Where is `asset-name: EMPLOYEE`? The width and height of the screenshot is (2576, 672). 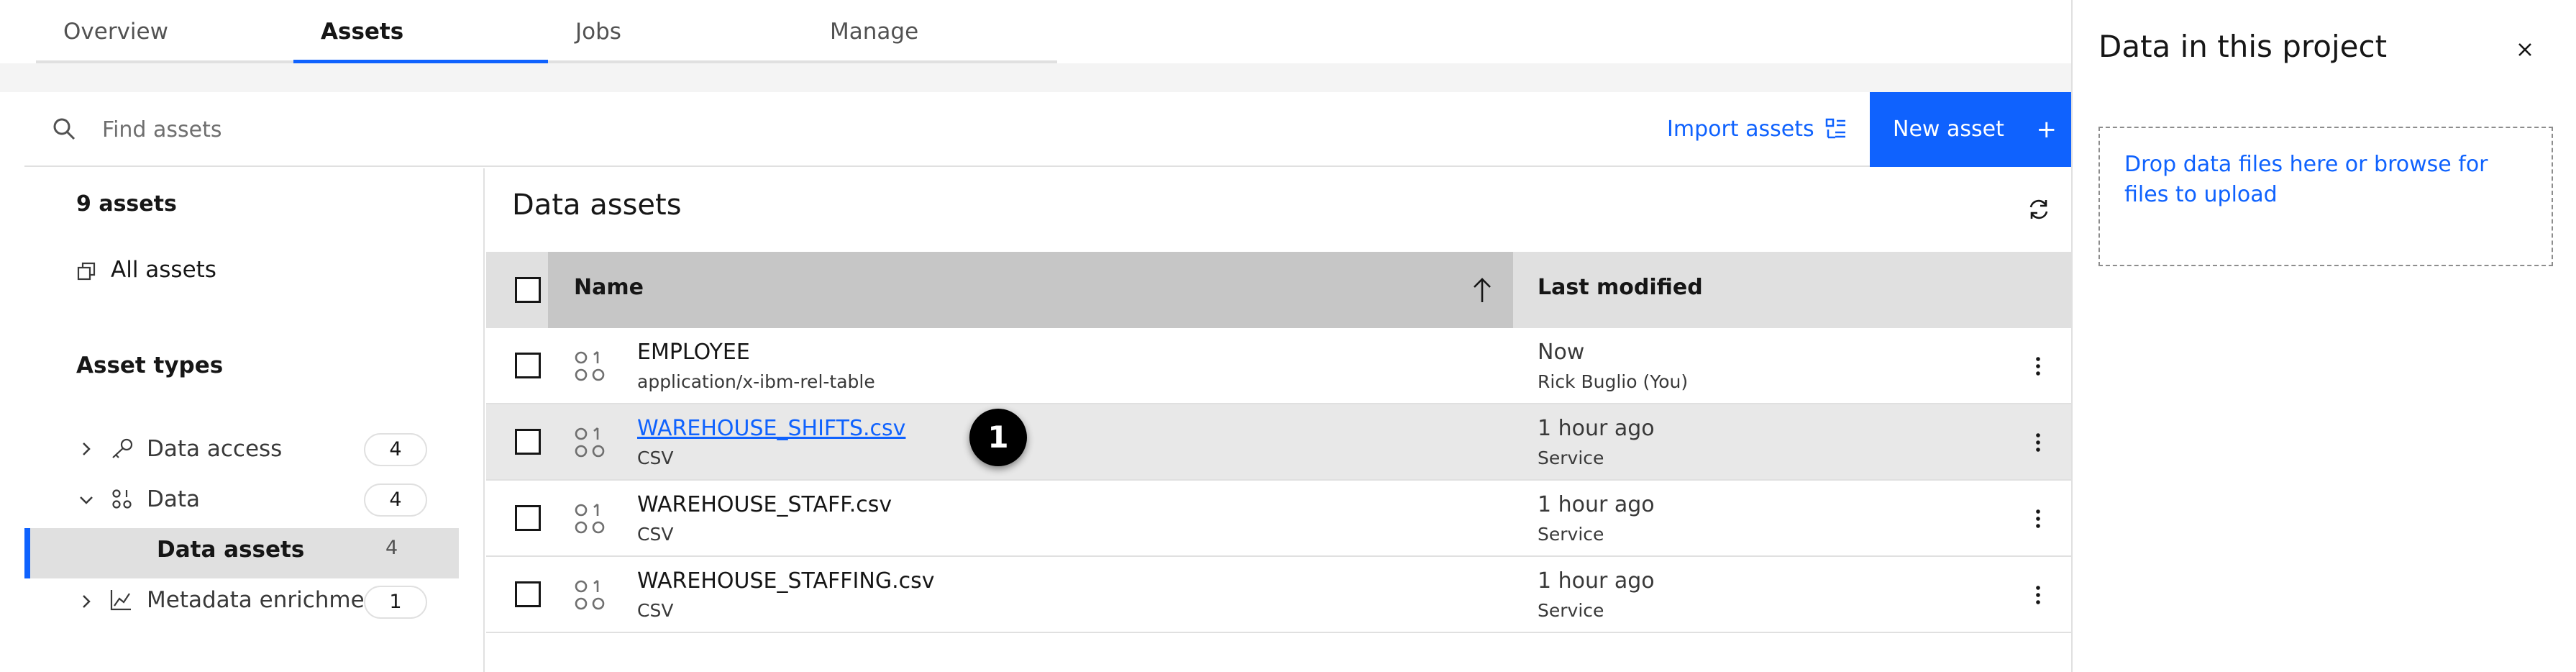
asset-name: EMPLOYEE is located at coordinates (693, 352).